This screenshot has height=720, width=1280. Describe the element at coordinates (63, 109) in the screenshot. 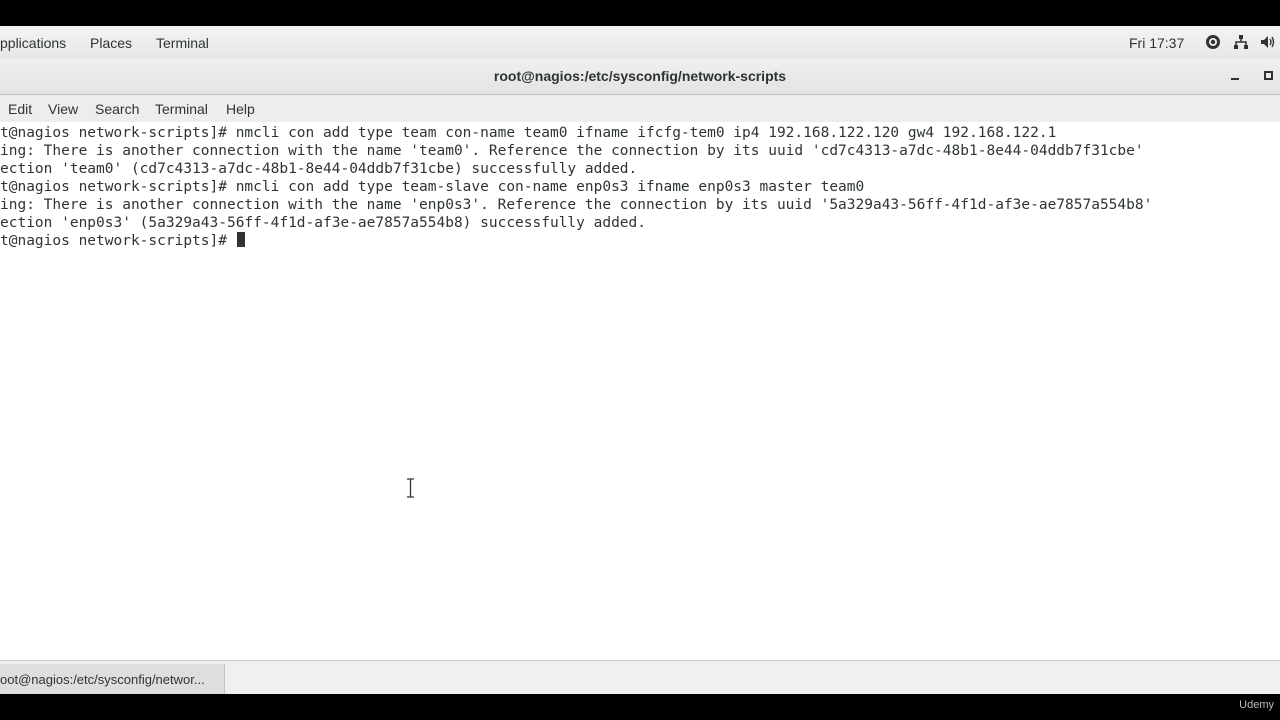

I see `menu-view: View` at that location.